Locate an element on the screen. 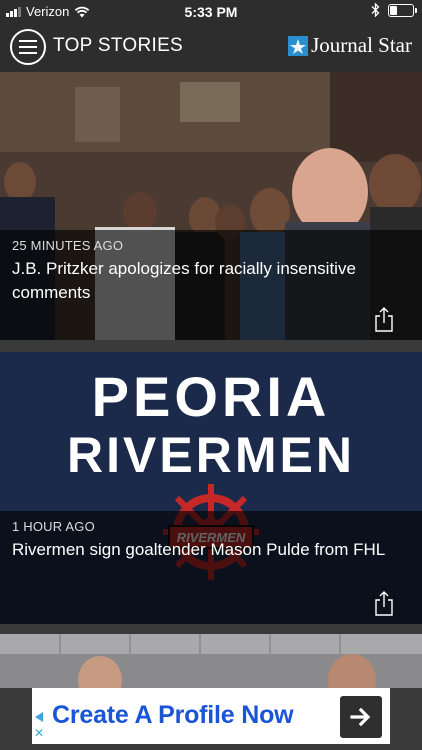  graphic-title-line1: PEORIA is located at coordinates (211, 396).